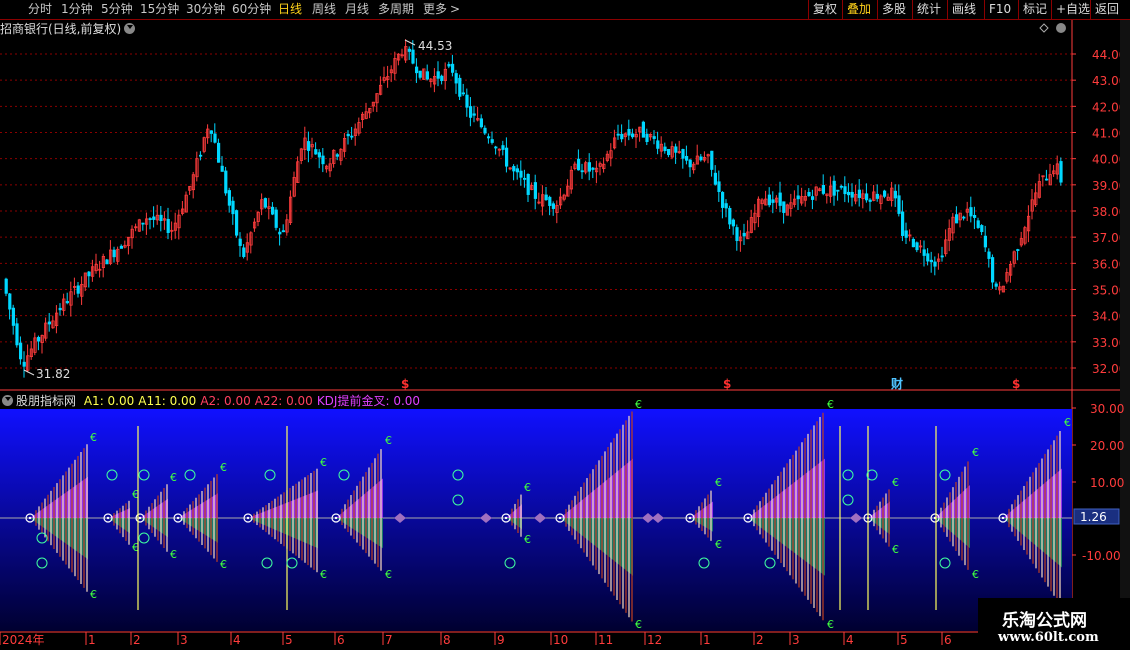 Image resolution: width=1130 pixels, height=650 pixels. Describe the element at coordinates (948, 640) in the screenshot. I see `time-axis-label: 6` at that location.